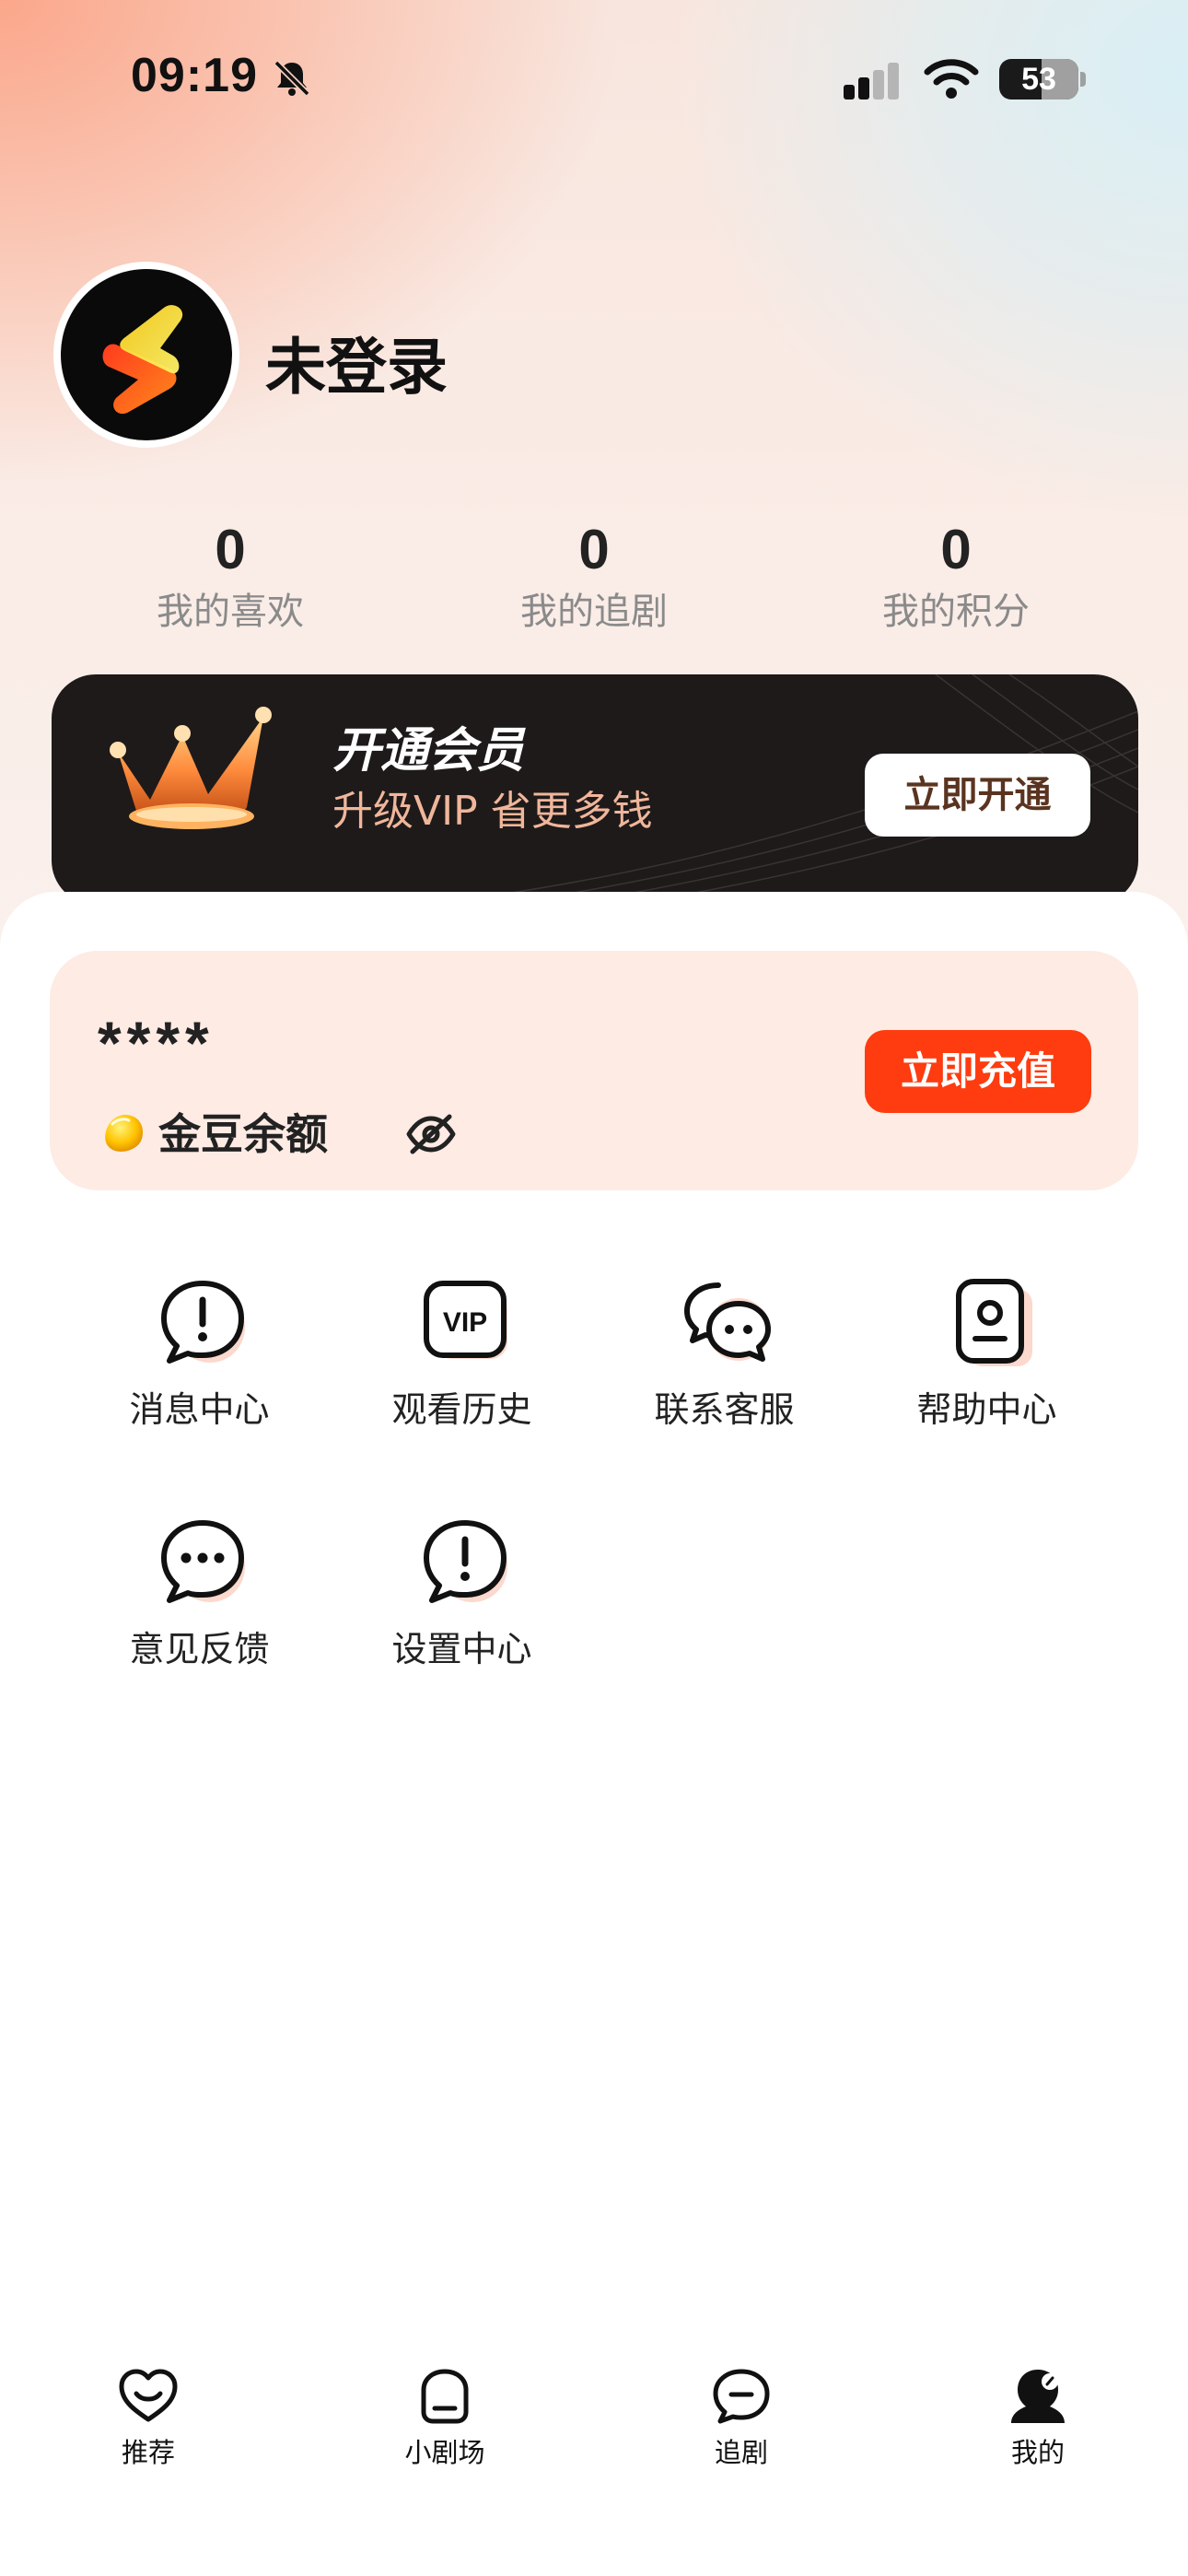 Image resolution: width=1188 pixels, height=2576 pixels. Describe the element at coordinates (956, 549) in the screenshot. I see `stat-points-value: 0` at that location.